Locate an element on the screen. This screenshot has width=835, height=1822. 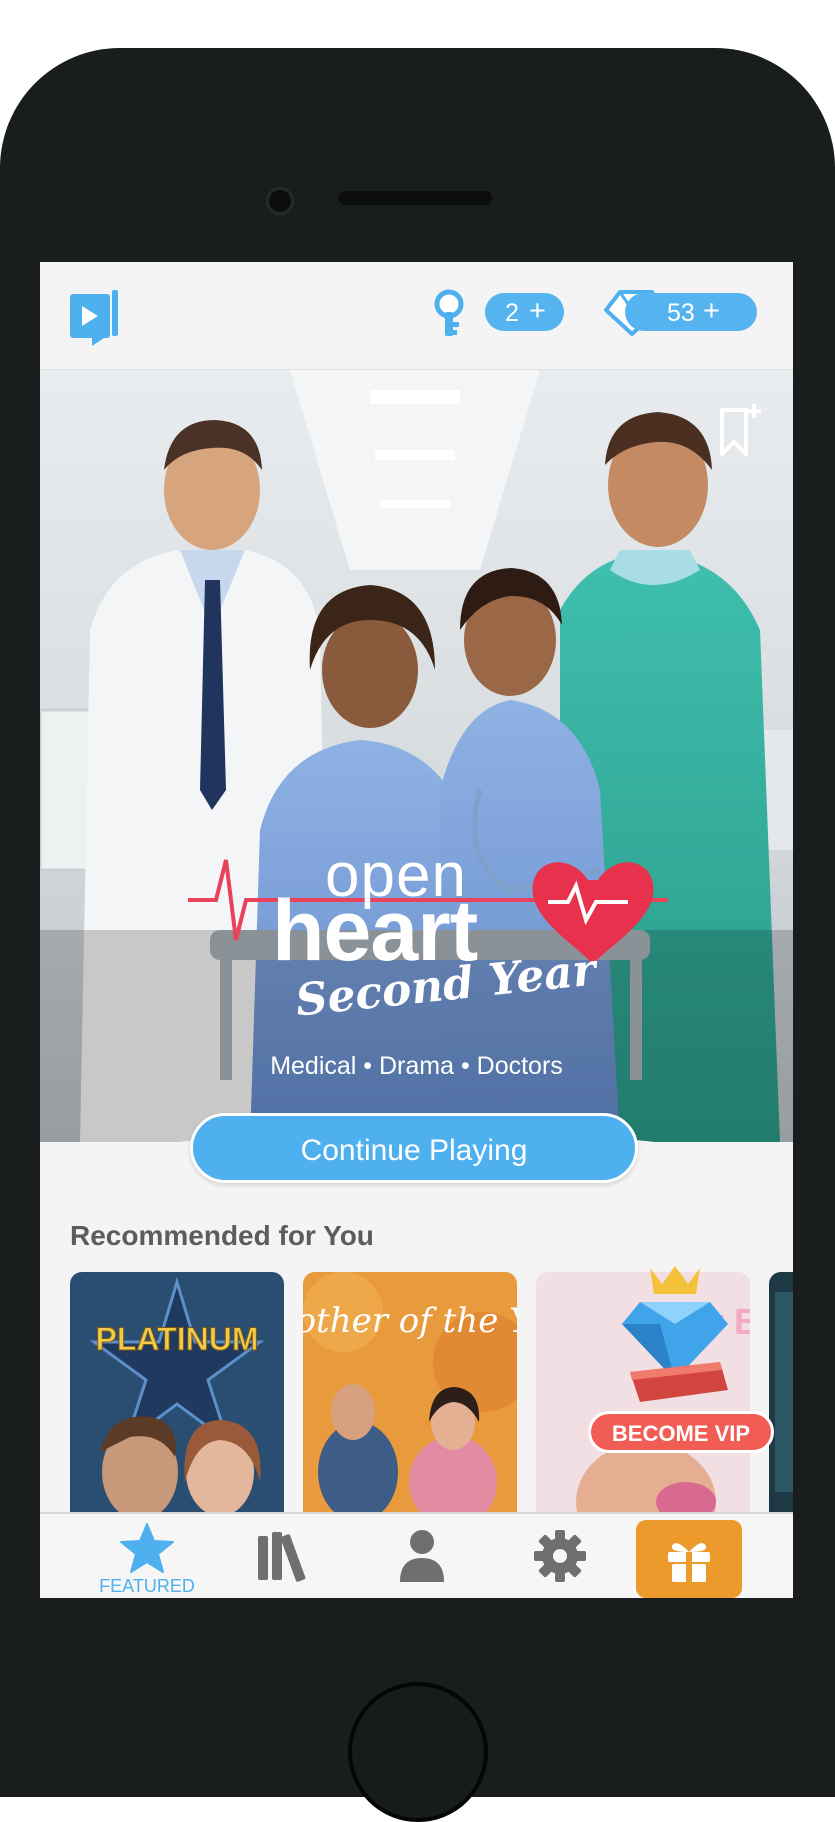
platinum-title: PLATINUM is located at coordinates (177, 1339).